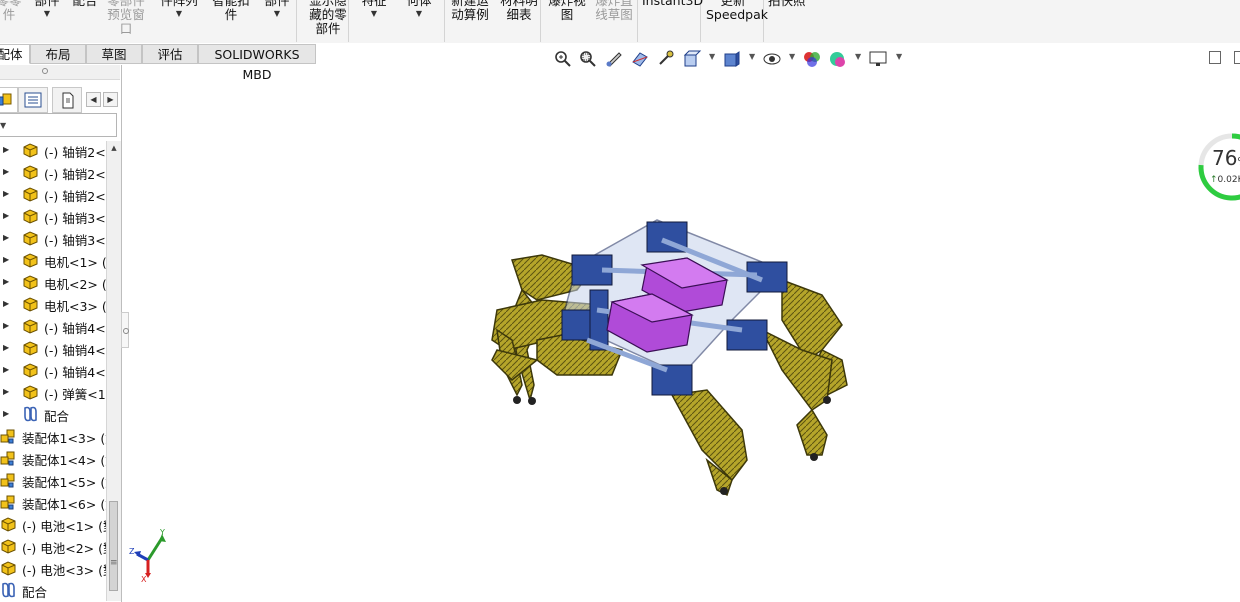  What do you see at coordinates (60, 72) in the screenshot?
I see `panel-grip` at bounding box center [60, 72].